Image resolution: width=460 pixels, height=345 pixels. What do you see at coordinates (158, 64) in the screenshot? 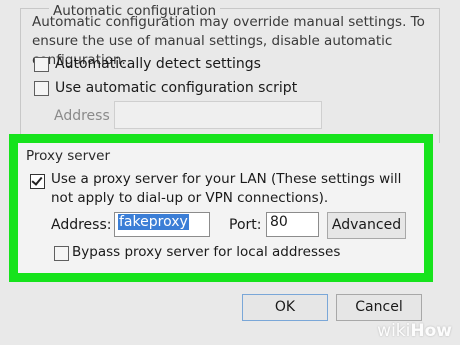
I see `detect-settings-label: Automatically detect settings` at bounding box center [158, 64].